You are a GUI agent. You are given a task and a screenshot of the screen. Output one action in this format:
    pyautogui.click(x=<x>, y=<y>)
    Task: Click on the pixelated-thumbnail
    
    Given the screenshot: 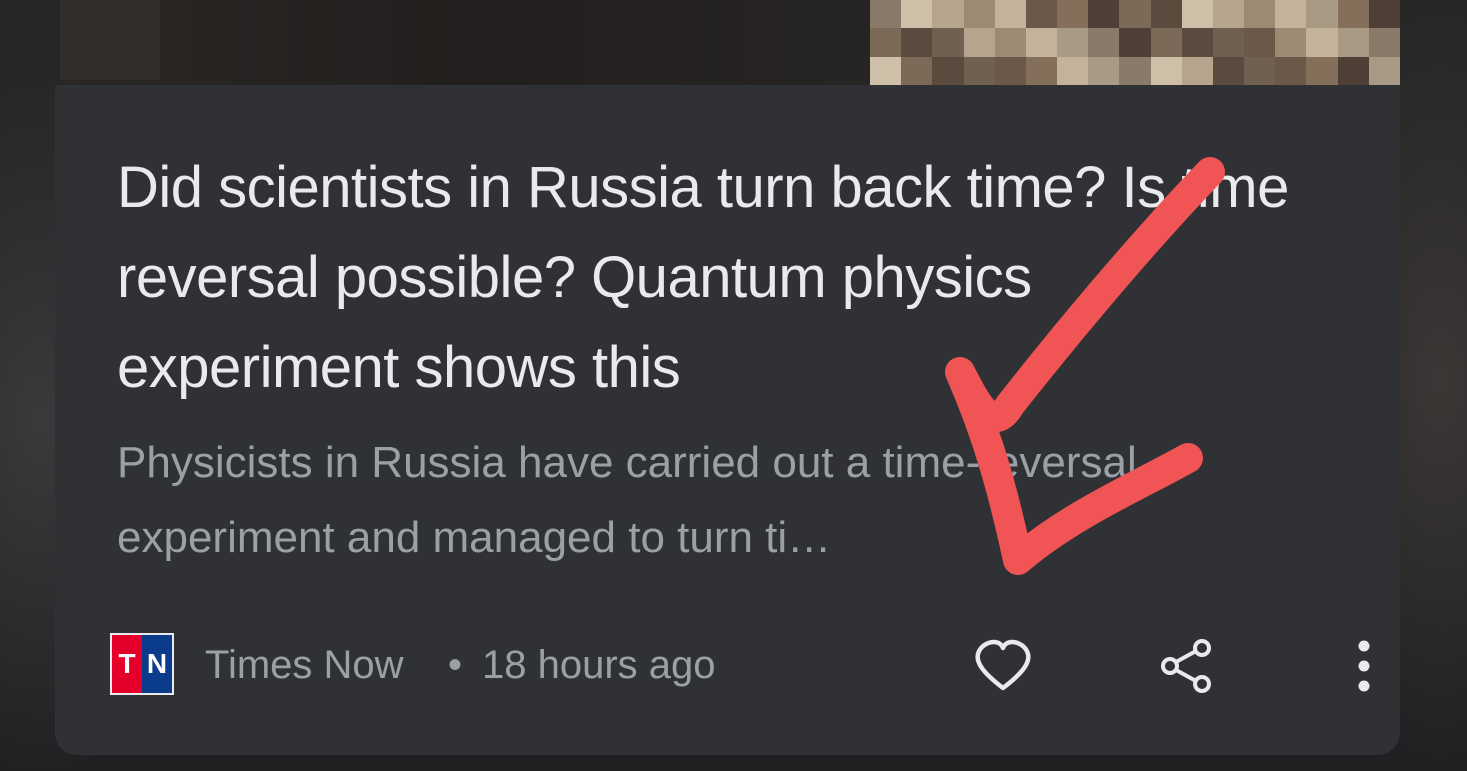 What is the action you would take?
    pyautogui.click(x=1135, y=42)
    